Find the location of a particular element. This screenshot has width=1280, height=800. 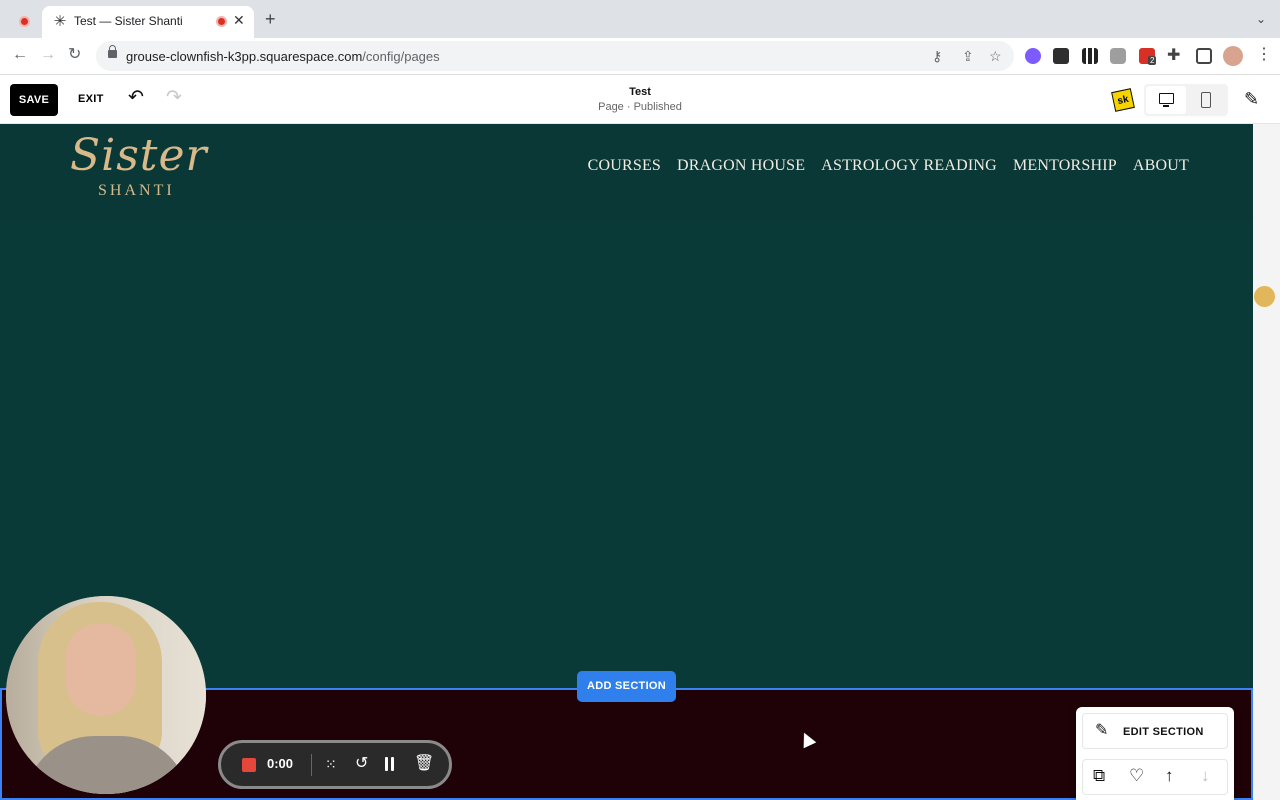

back-arrow-icon: ← is located at coordinates (20, 55).